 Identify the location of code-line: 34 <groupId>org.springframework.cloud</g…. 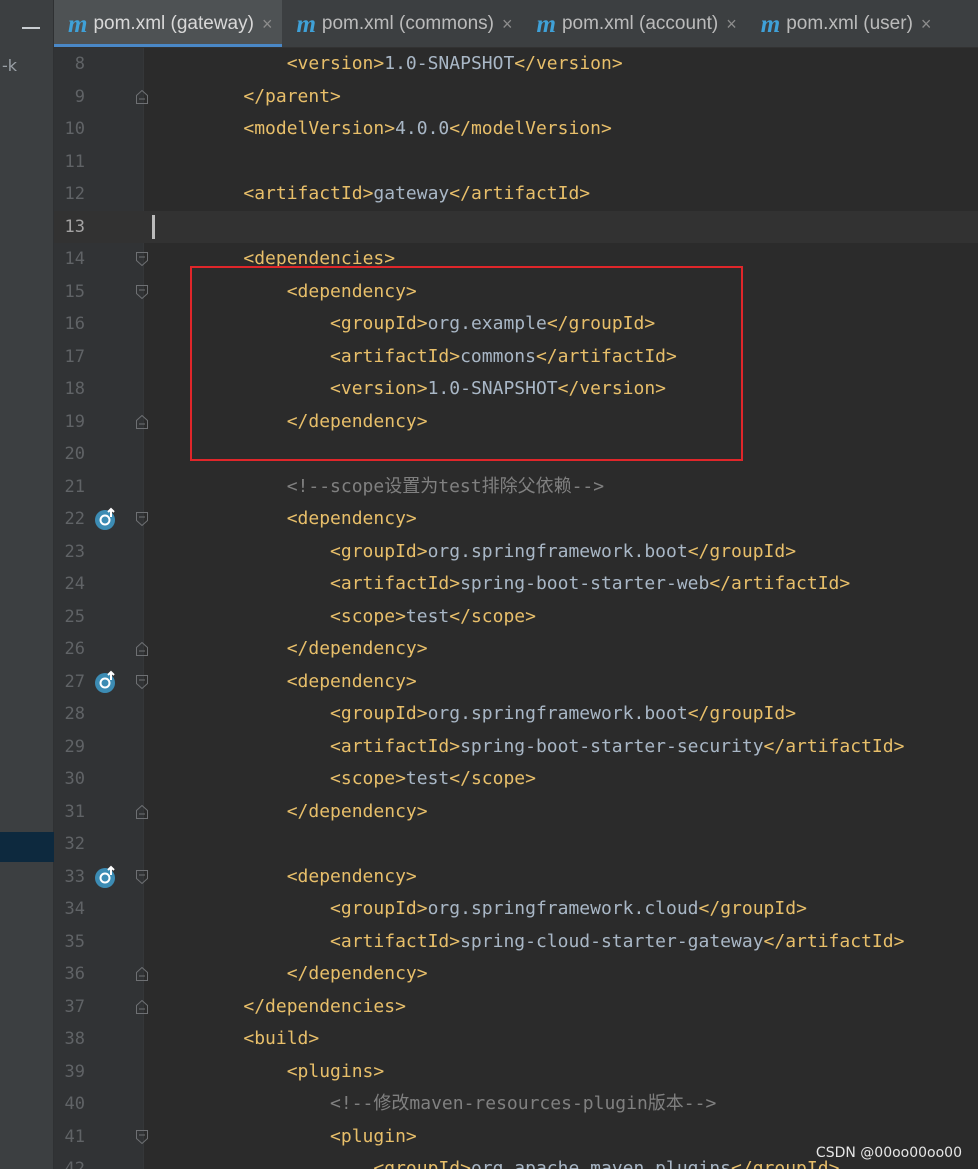
(516, 909).